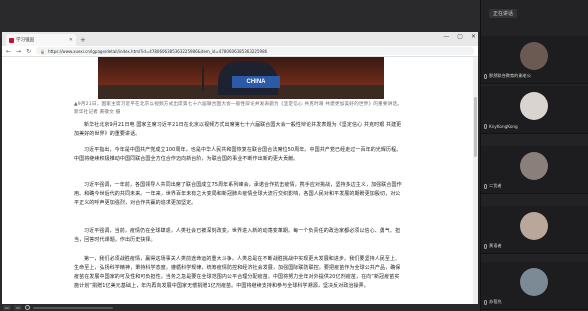 The height and width of the screenshot is (311, 588). What do you see at coordinates (18, 307) in the screenshot?
I see `fullscreen-button: ▭` at bounding box center [18, 307].